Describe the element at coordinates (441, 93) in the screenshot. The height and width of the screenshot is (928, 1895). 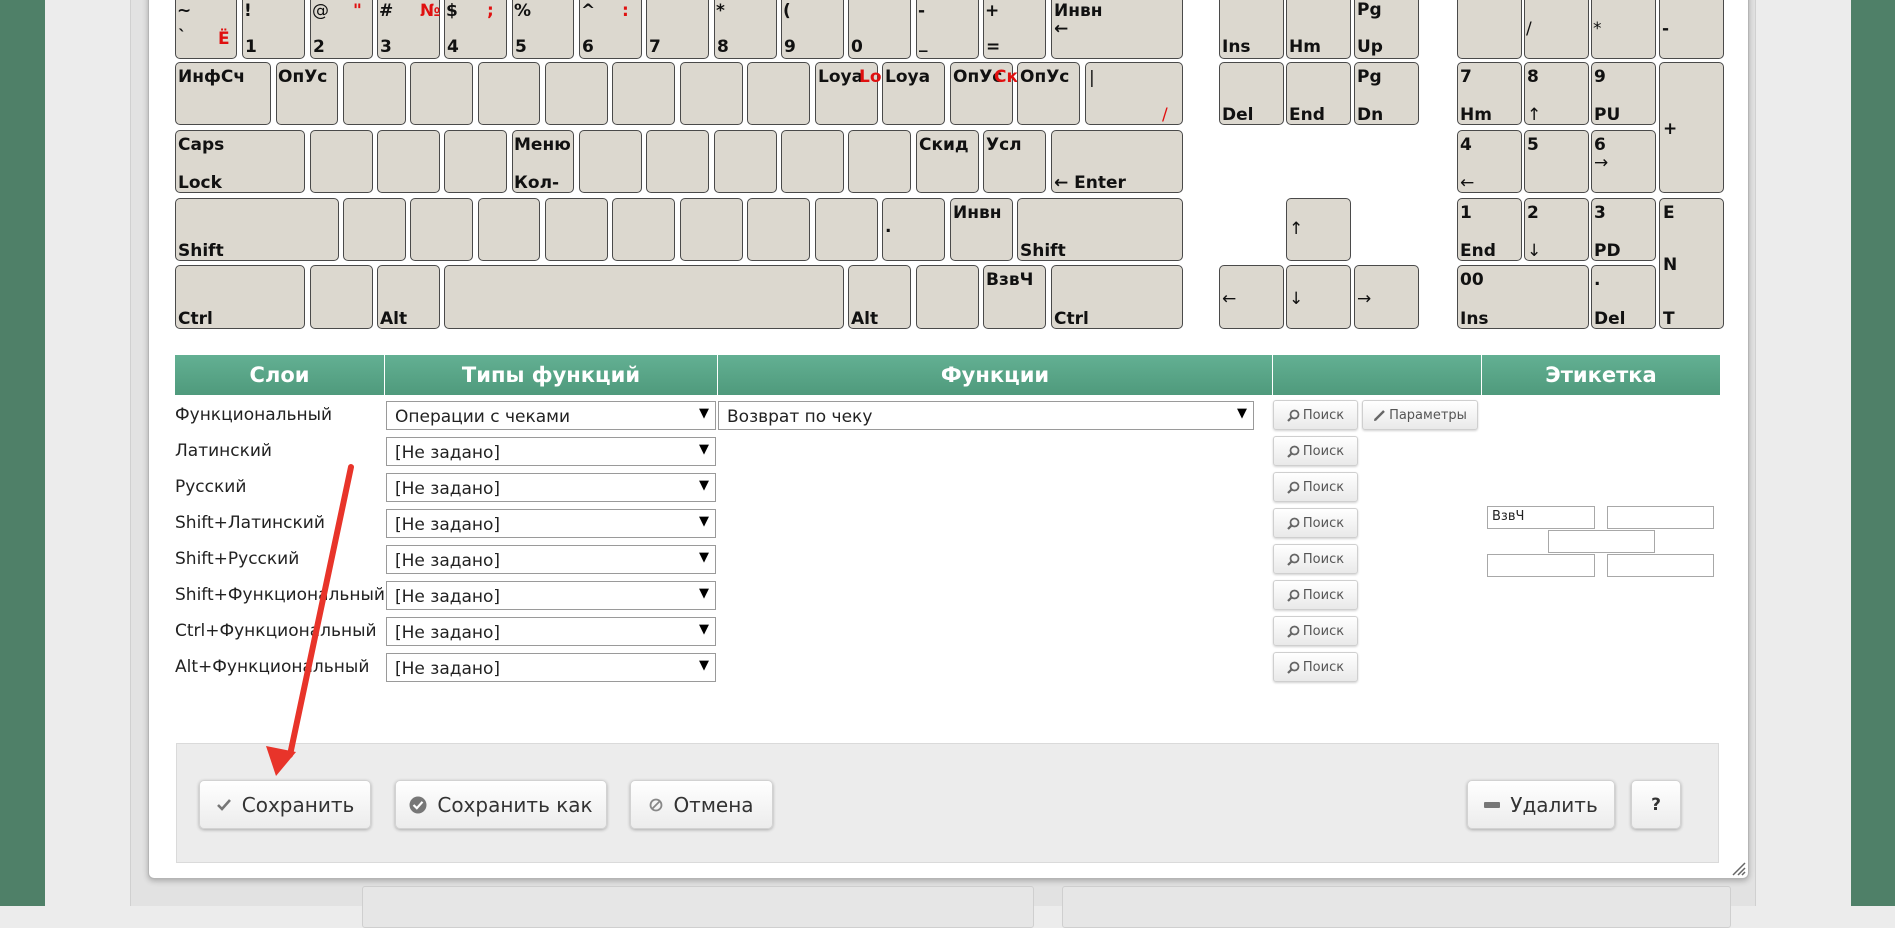
I see `key-e` at that location.